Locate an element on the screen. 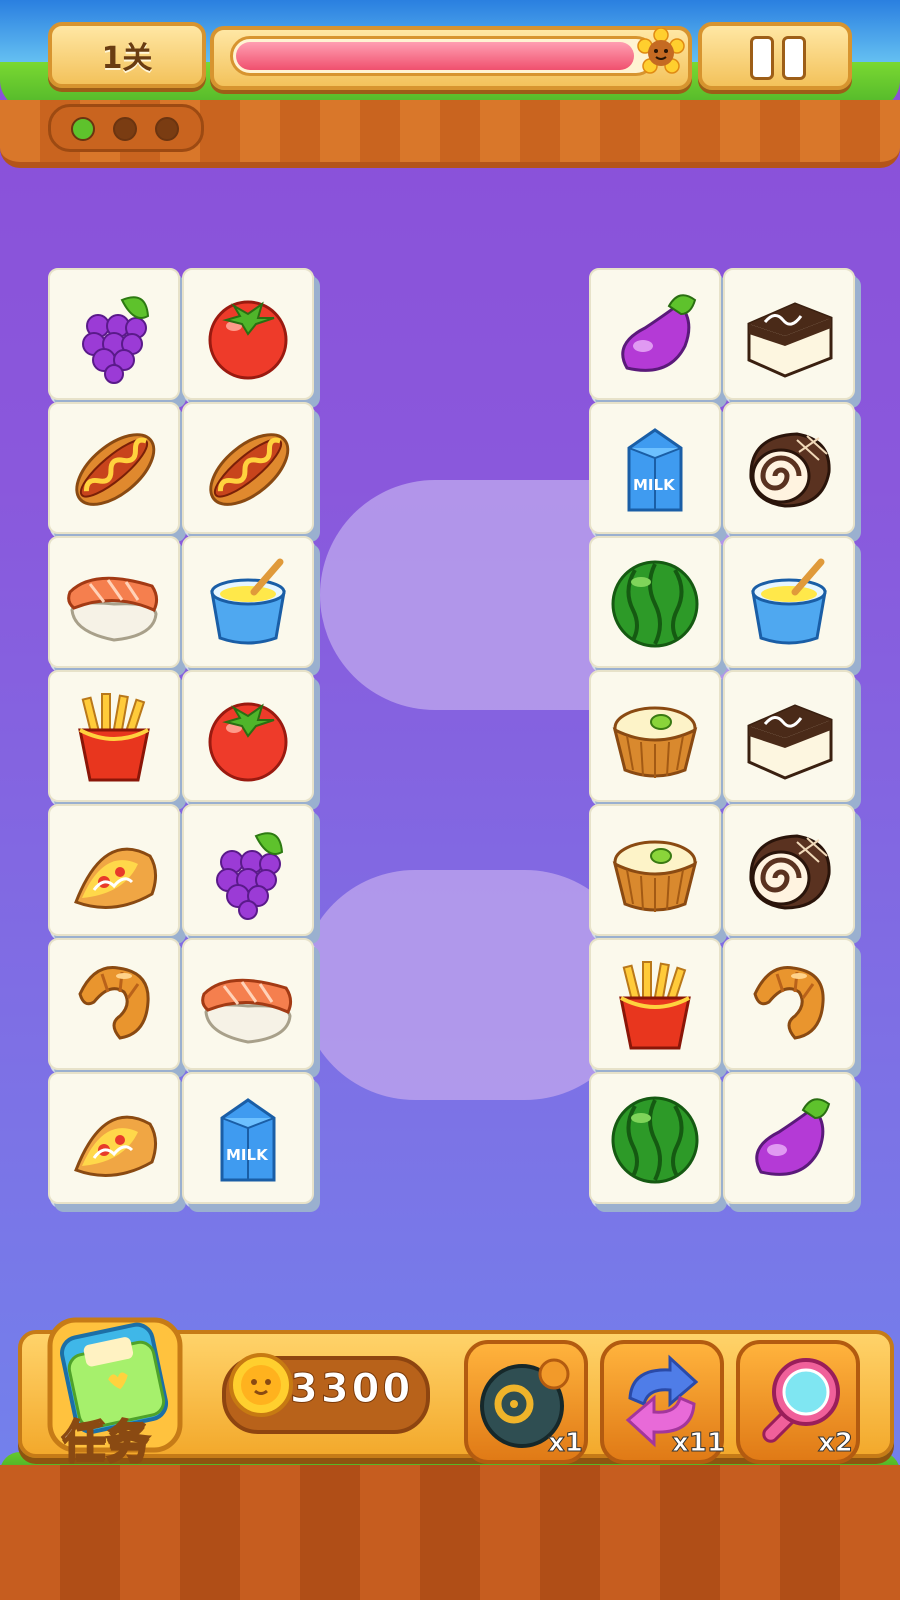 Image resolution: width=900 pixels, height=1600 pixels. bomb-tool-button: x1 is located at coordinates (526, 1402).